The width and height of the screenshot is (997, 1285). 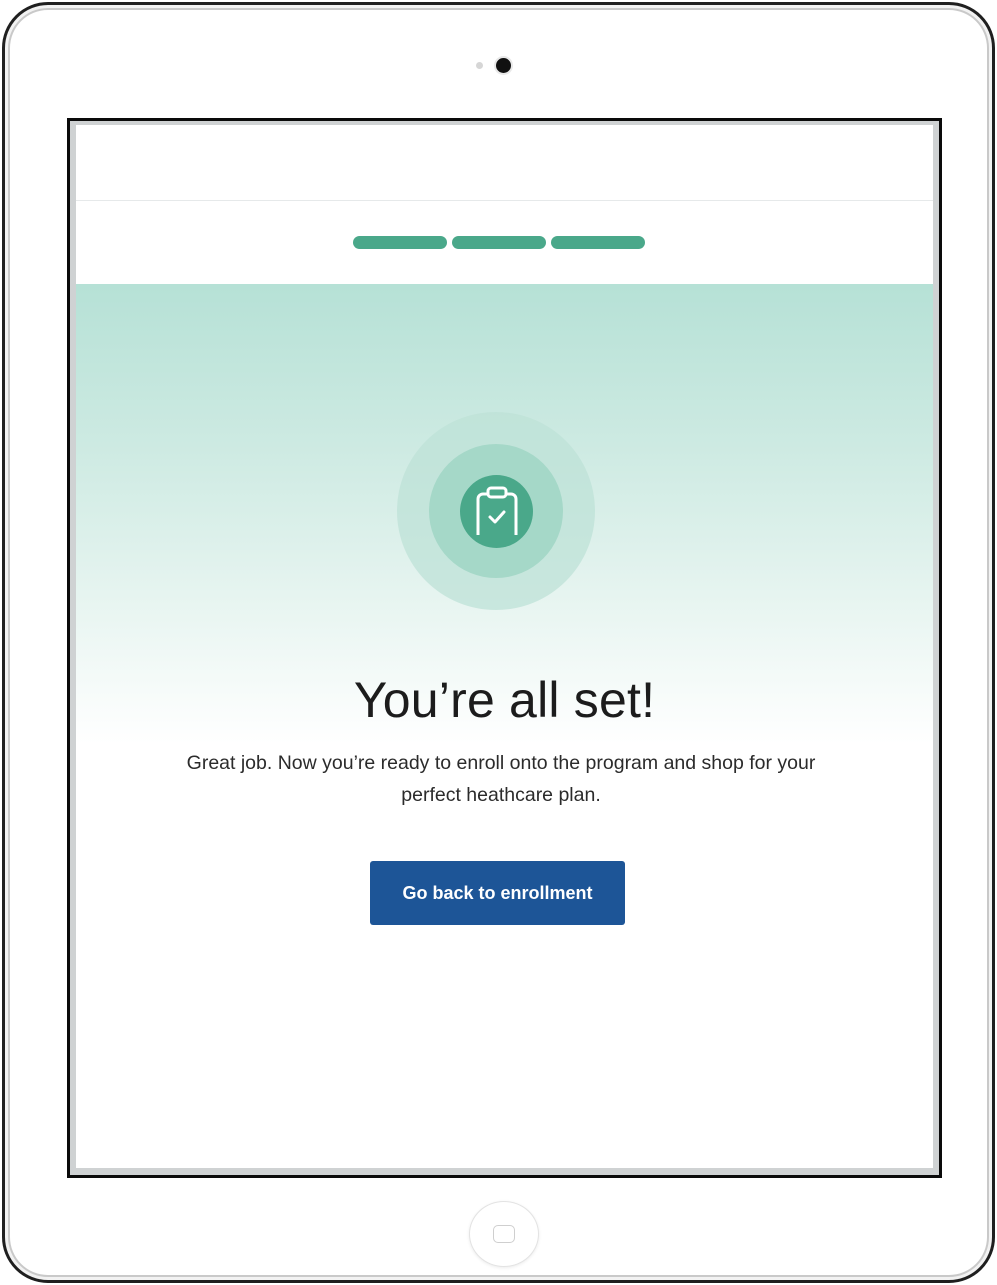 I want to click on go-back-to-enrollment-button: Go back to enrollment, so click(x=497, y=893).